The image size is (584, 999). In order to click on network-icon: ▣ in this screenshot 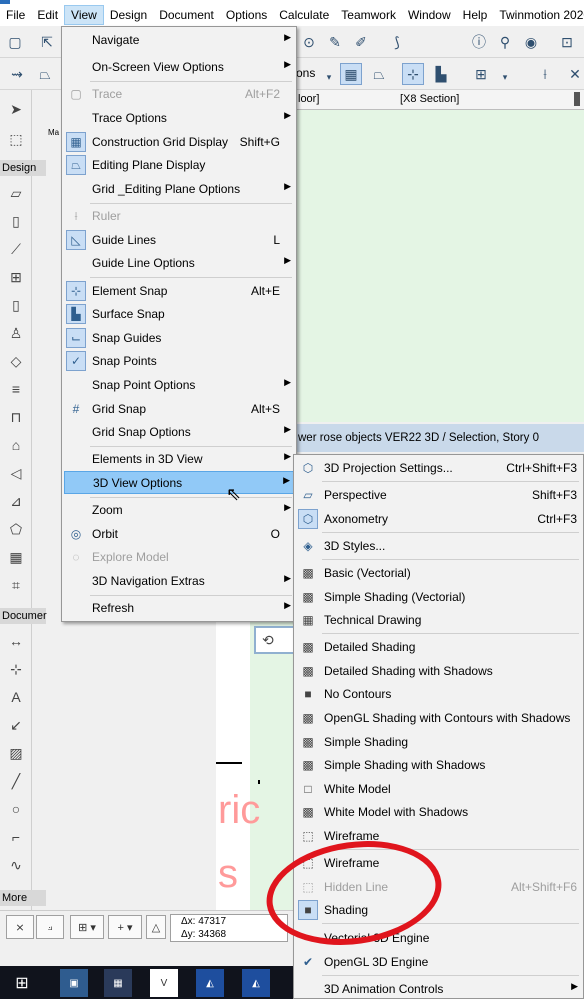, I will do `click(74, 983)`.